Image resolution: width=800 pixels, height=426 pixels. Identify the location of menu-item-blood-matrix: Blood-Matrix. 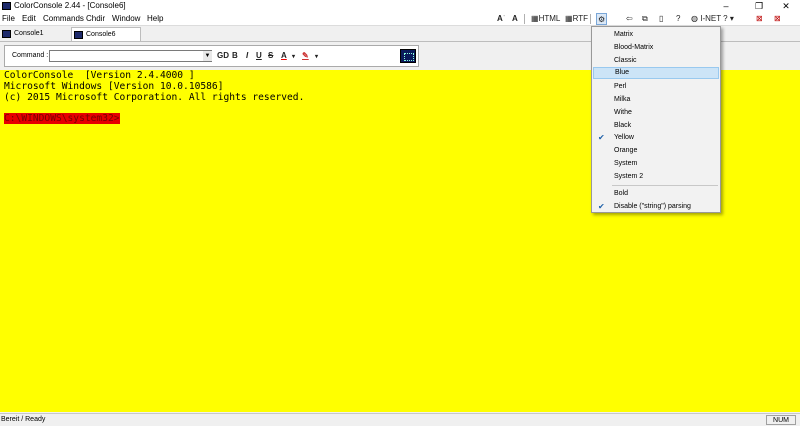
(656, 48).